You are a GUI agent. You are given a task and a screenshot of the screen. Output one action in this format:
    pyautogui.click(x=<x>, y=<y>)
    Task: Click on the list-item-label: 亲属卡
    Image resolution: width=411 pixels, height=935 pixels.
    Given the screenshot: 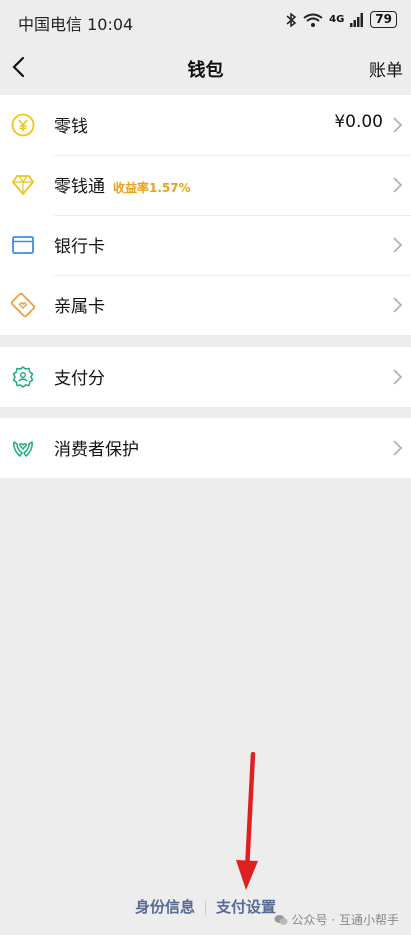 What is the action you would take?
    pyautogui.click(x=79, y=307)
    